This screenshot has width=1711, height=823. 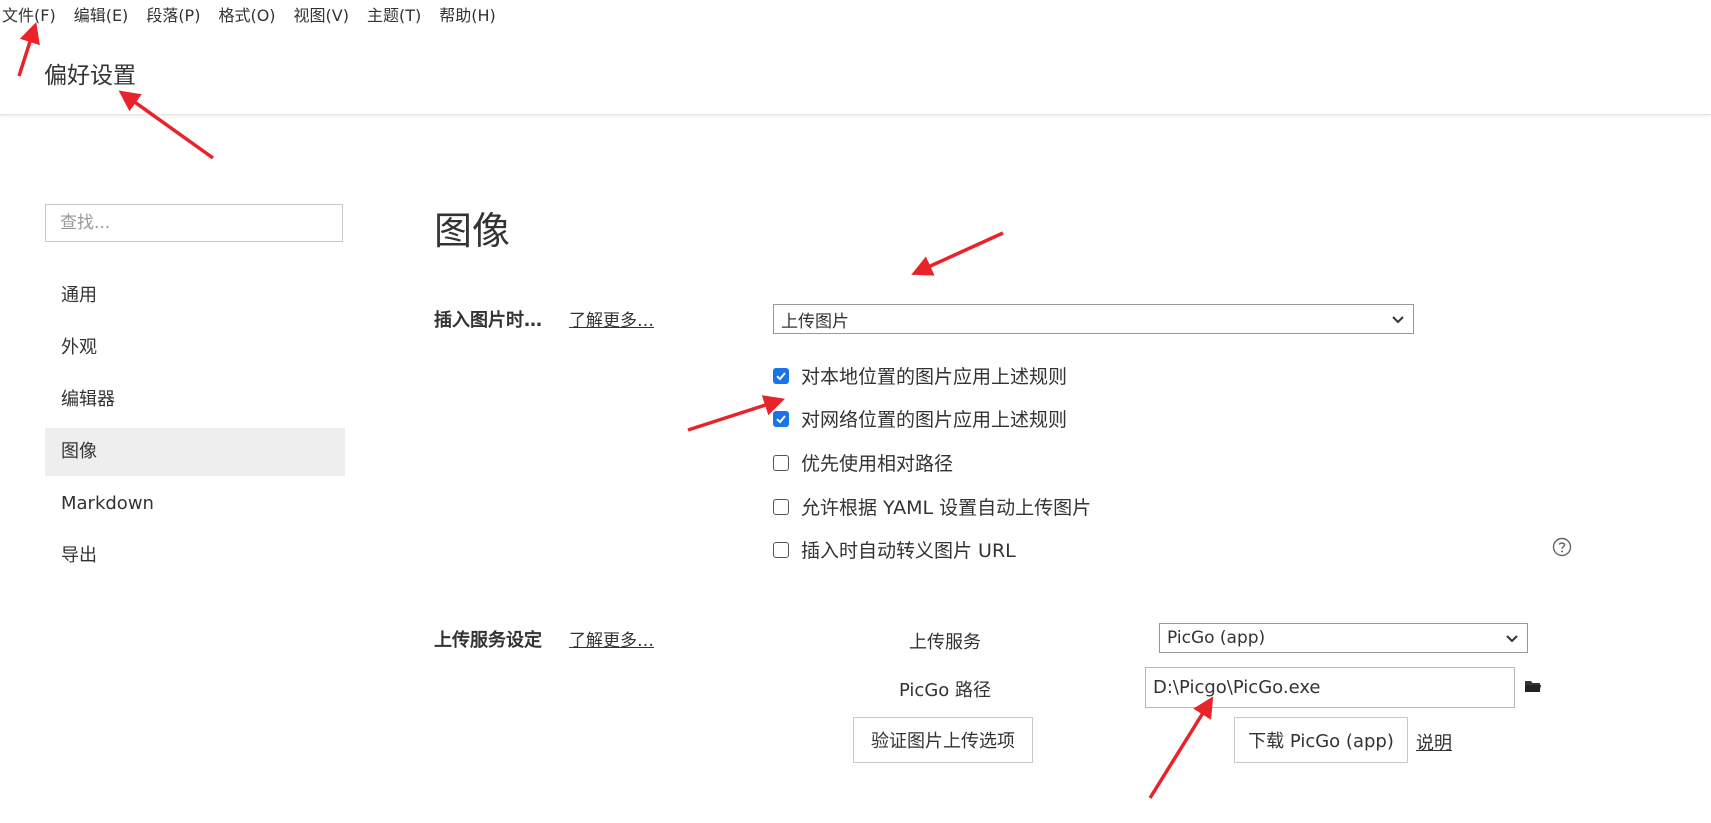 What do you see at coordinates (467, 16) in the screenshot?
I see `menu-help: 帮助(H)` at bounding box center [467, 16].